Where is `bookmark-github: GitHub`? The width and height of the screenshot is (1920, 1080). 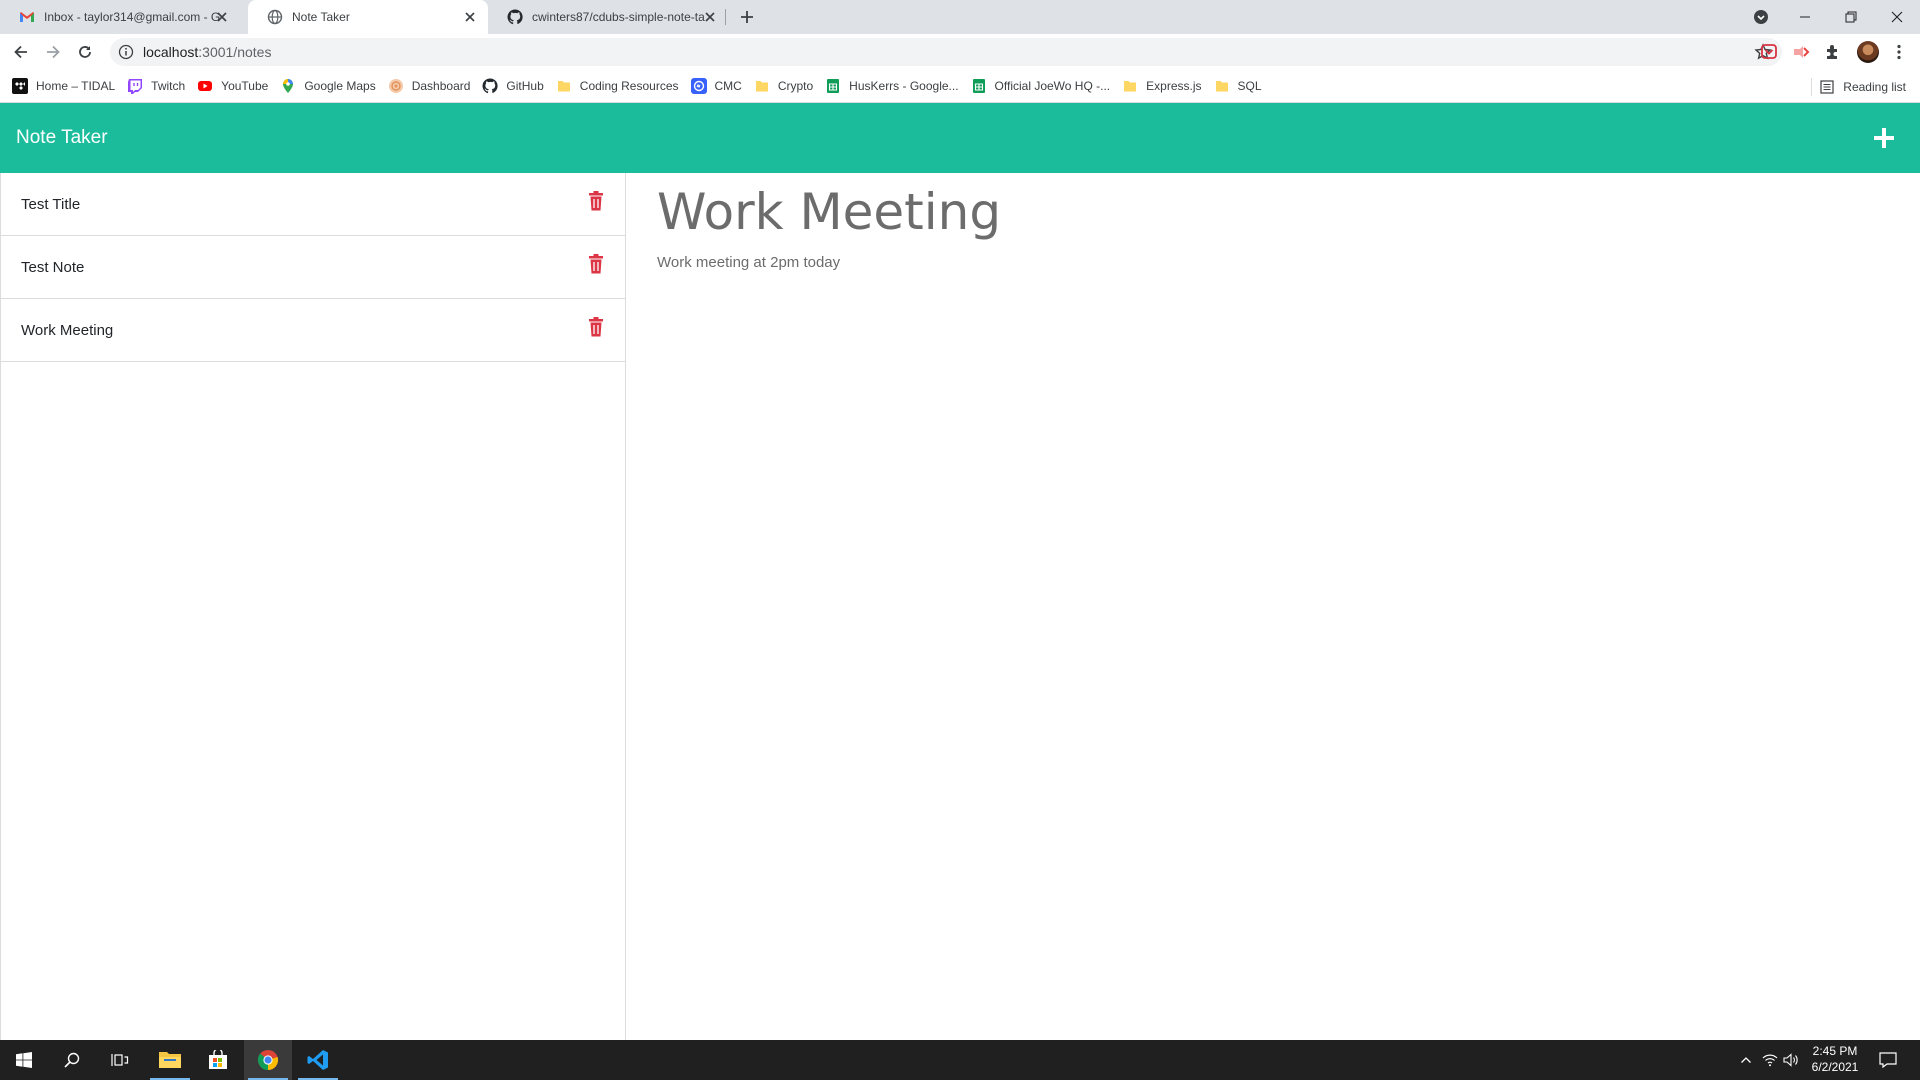 bookmark-github: GitHub is located at coordinates (513, 86).